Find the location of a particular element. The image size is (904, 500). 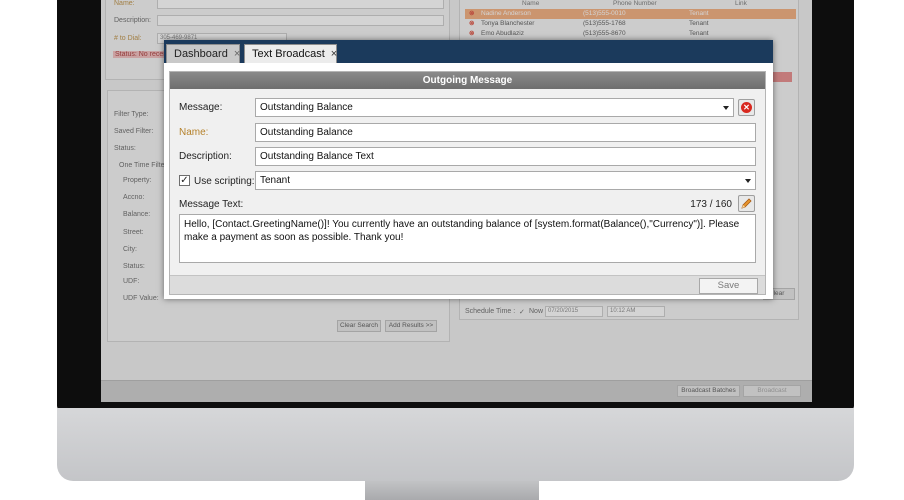

bg-schedule-time-label: Schedule Time : is located at coordinates (490, 311).